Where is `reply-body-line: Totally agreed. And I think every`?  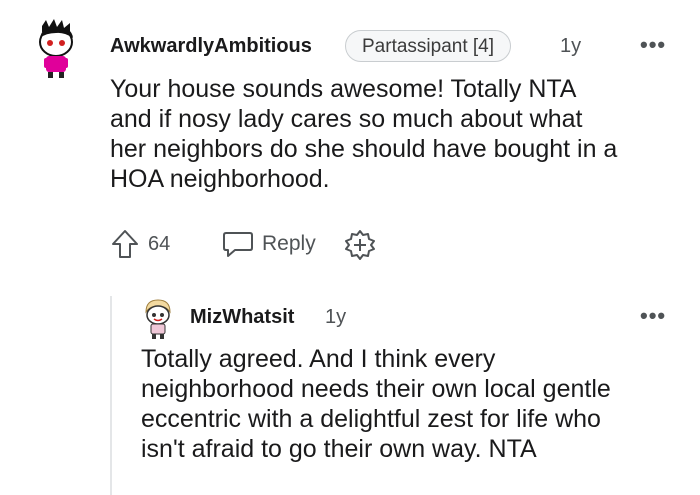
reply-body-line: Totally agreed. And I think every is located at coordinates (318, 359).